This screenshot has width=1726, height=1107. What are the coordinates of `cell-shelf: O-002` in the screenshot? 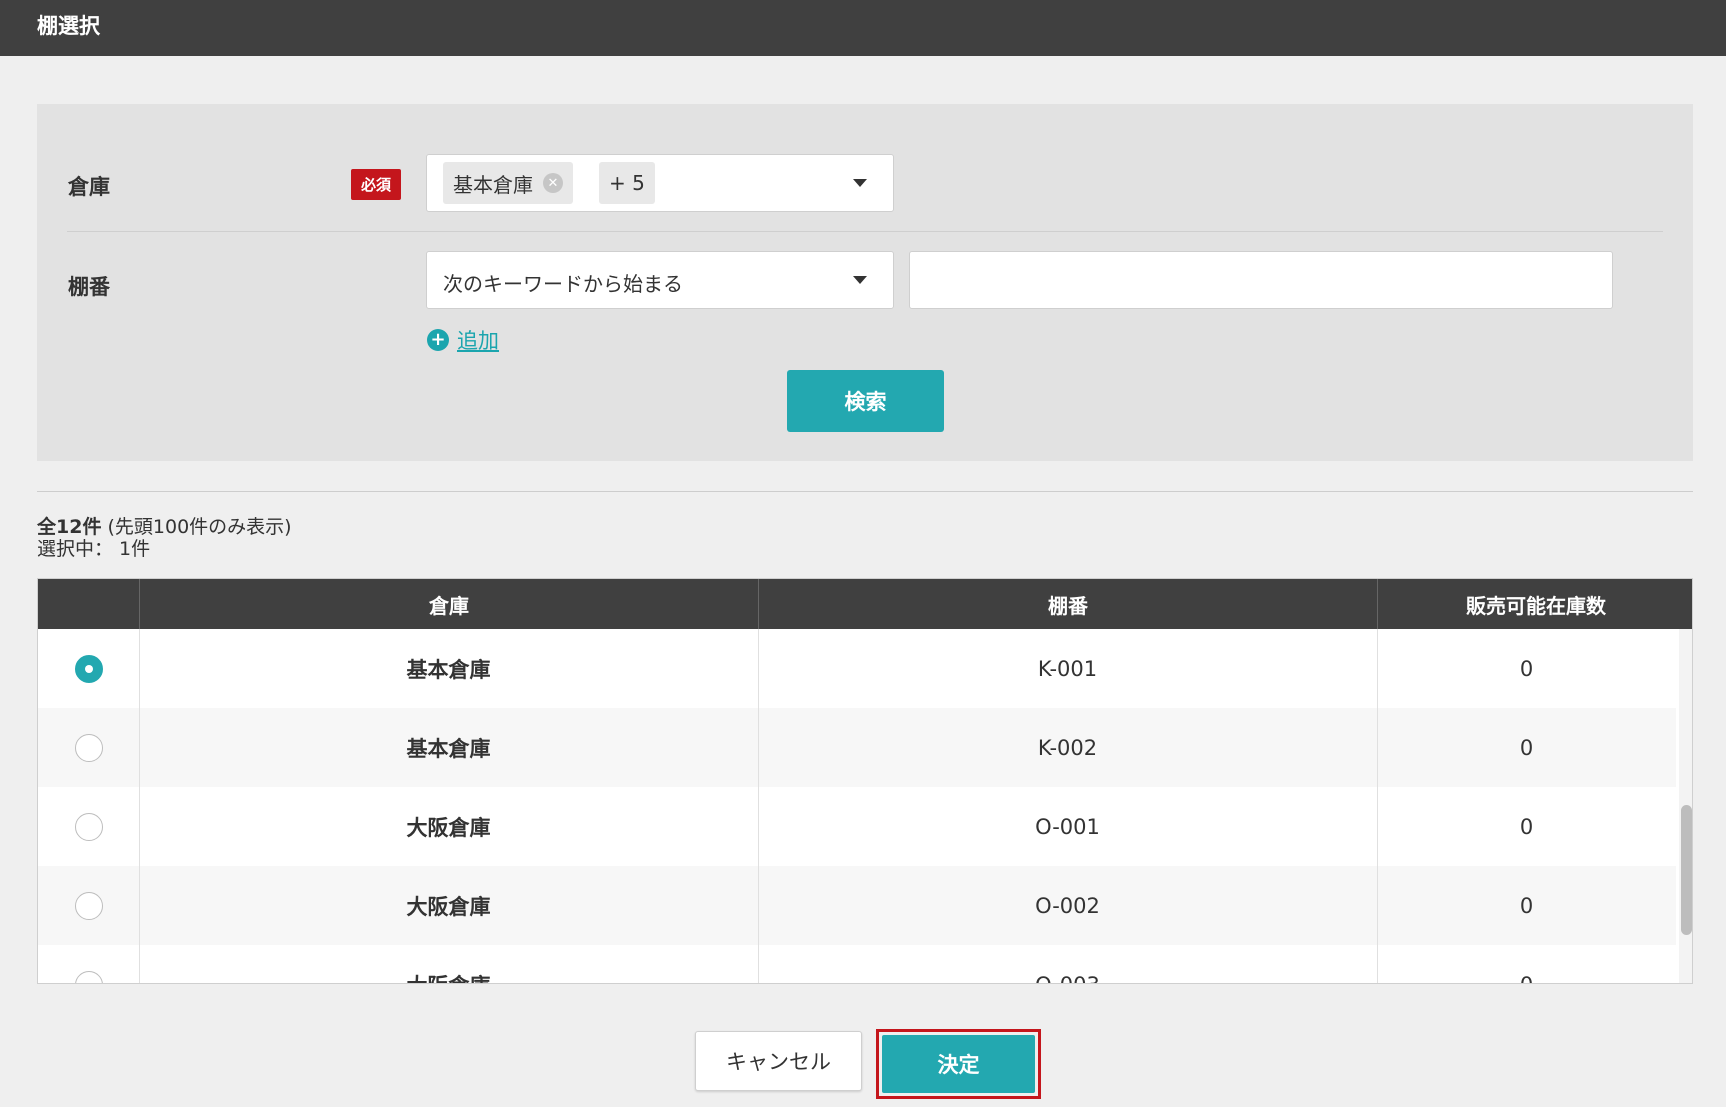 It's located at (1067, 905).